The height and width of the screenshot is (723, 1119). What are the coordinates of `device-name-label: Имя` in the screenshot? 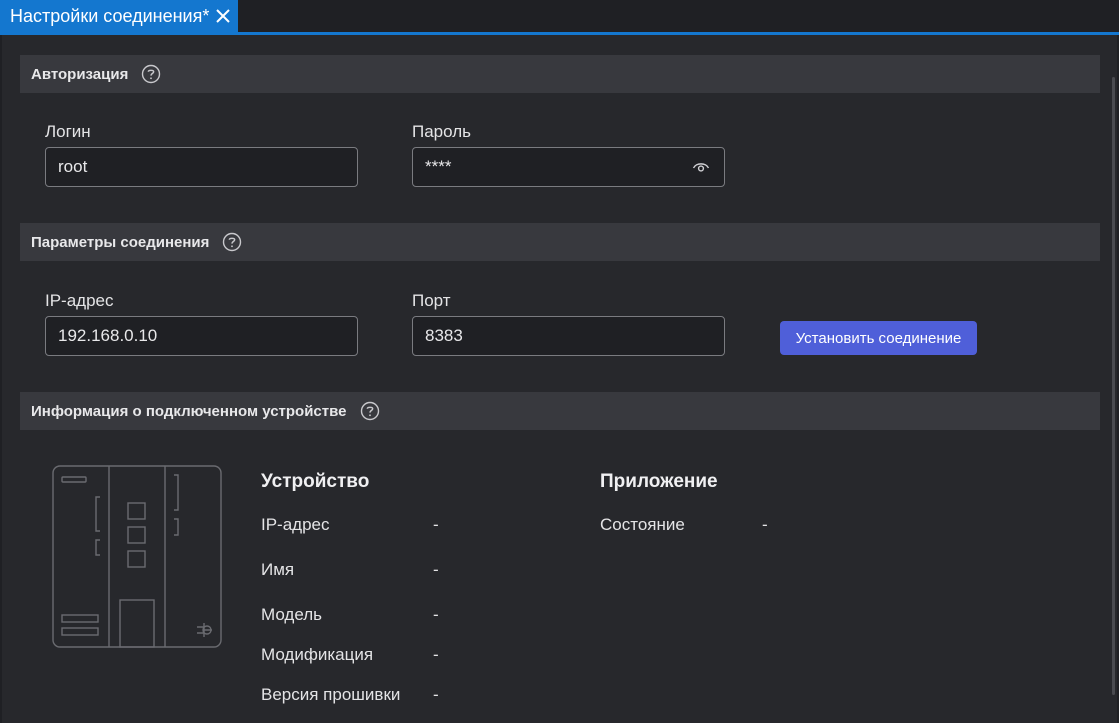 It's located at (278, 569).